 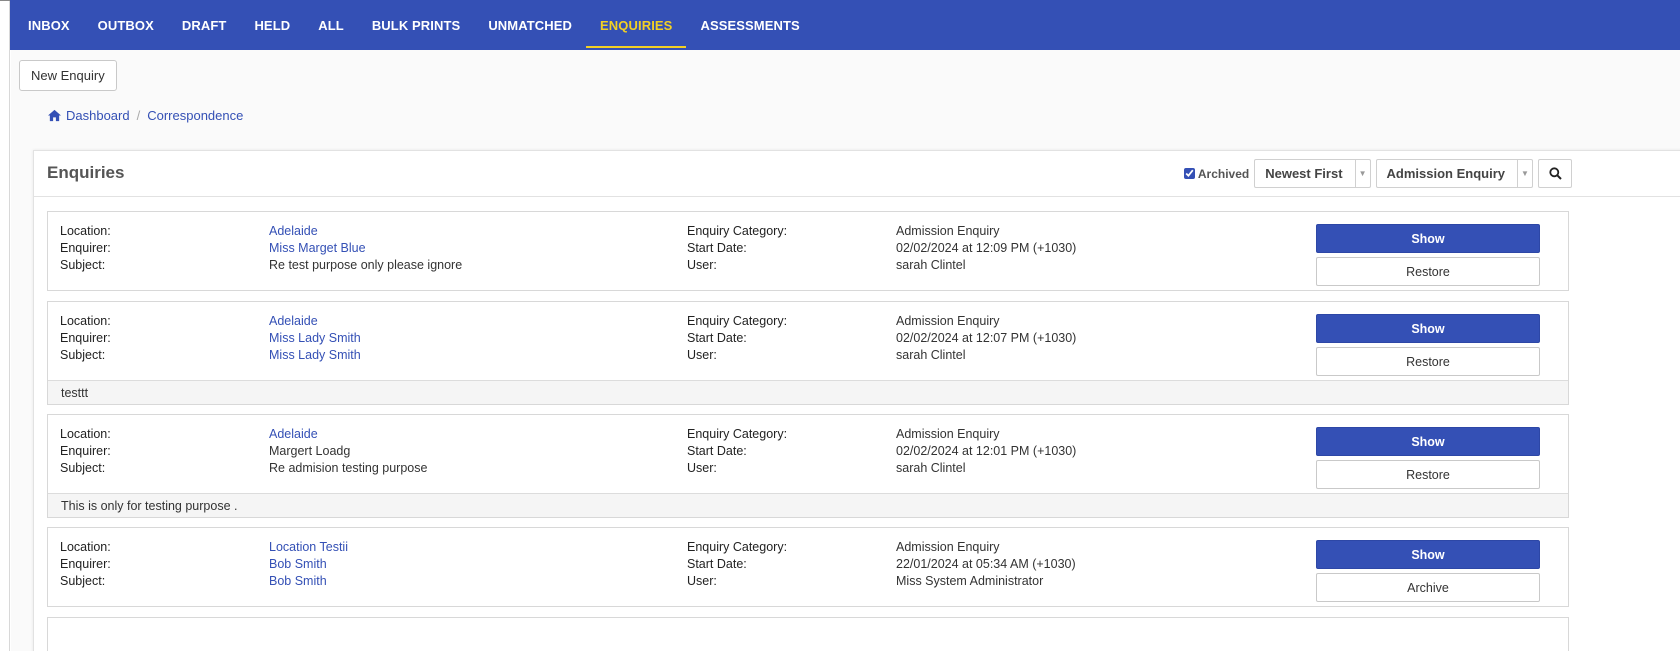 I want to click on enquiry-note: This is only for testing purpose ., so click(x=808, y=505).